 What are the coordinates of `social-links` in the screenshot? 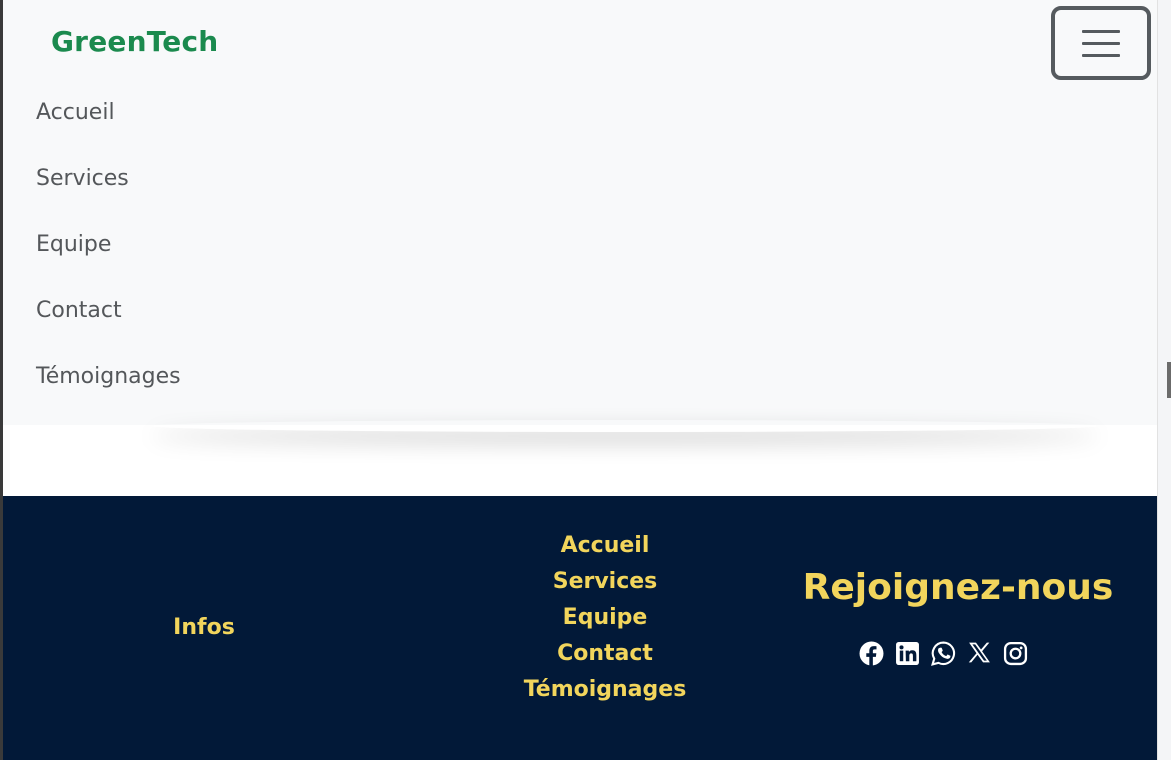 It's located at (943, 653).